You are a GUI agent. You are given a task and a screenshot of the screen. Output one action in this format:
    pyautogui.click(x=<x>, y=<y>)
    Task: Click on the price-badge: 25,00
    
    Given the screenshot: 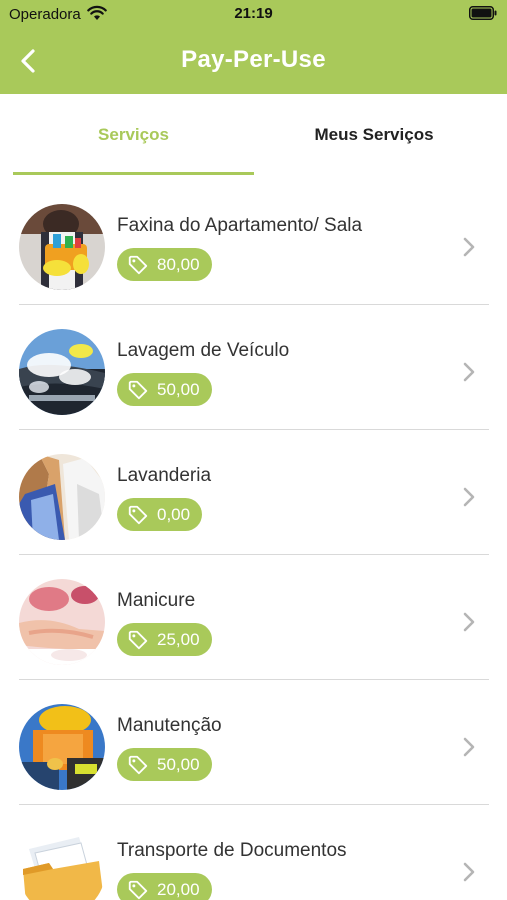 What is the action you would take?
    pyautogui.click(x=164, y=639)
    